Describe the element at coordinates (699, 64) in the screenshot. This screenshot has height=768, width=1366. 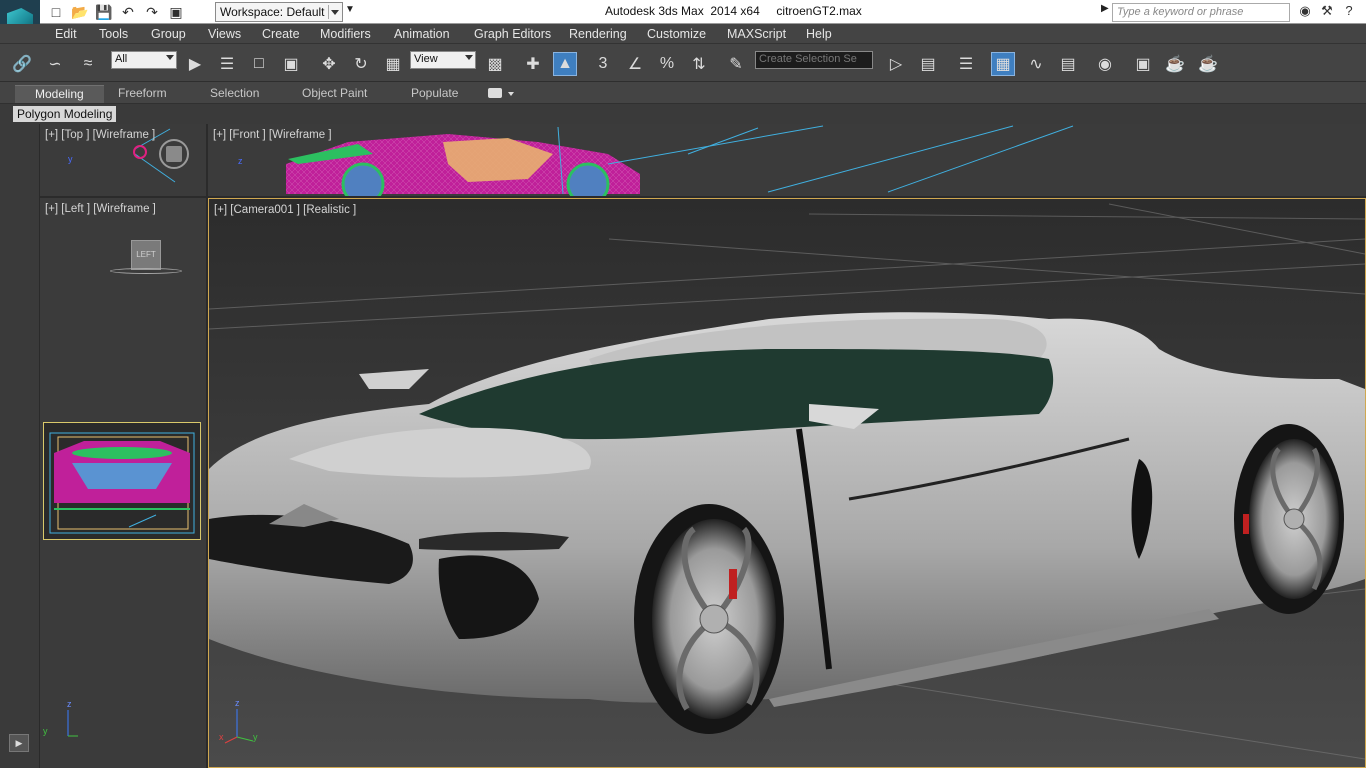
I see `spinner-snap-icon: ⇅` at that location.